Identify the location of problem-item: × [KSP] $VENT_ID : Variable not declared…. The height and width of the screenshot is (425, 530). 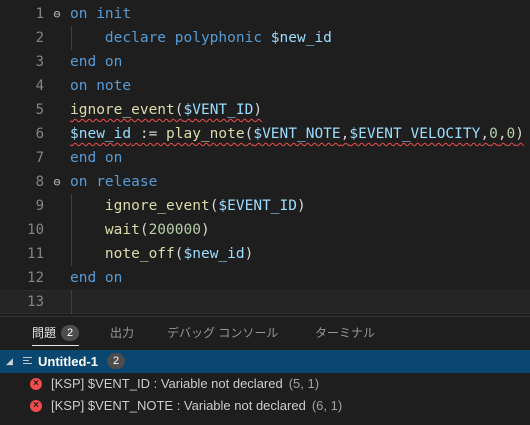
(265, 384).